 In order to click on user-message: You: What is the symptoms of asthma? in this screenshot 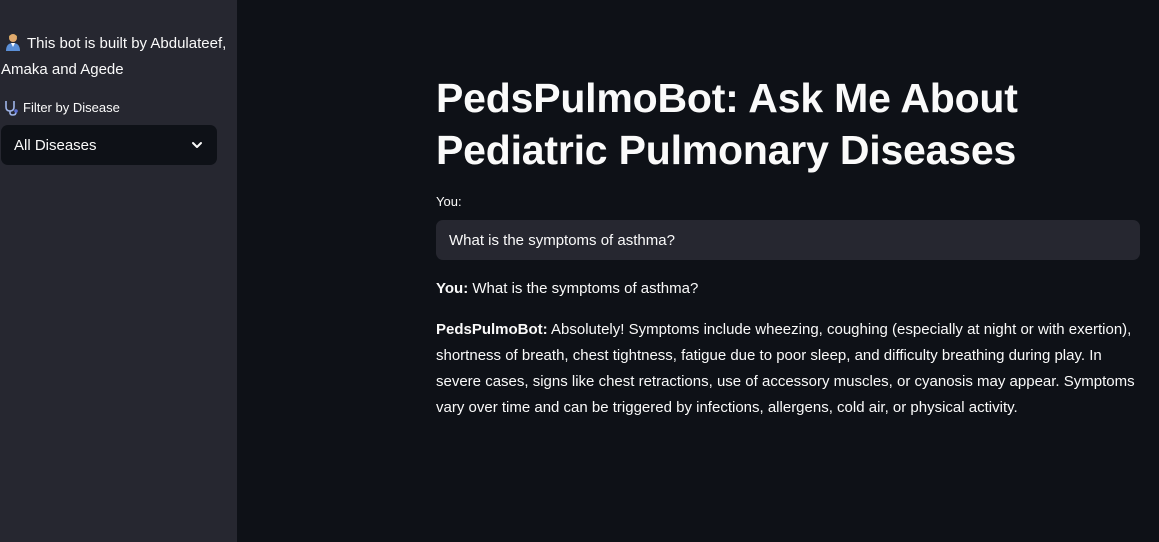, I will do `click(792, 289)`.